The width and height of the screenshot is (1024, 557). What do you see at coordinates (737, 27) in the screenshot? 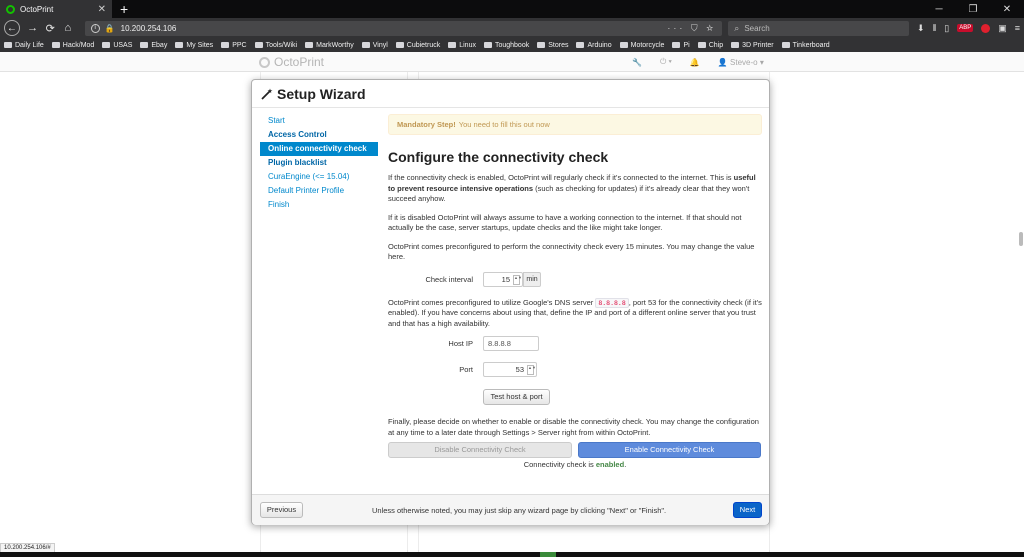
I see `search-icon: ⌕` at bounding box center [737, 27].